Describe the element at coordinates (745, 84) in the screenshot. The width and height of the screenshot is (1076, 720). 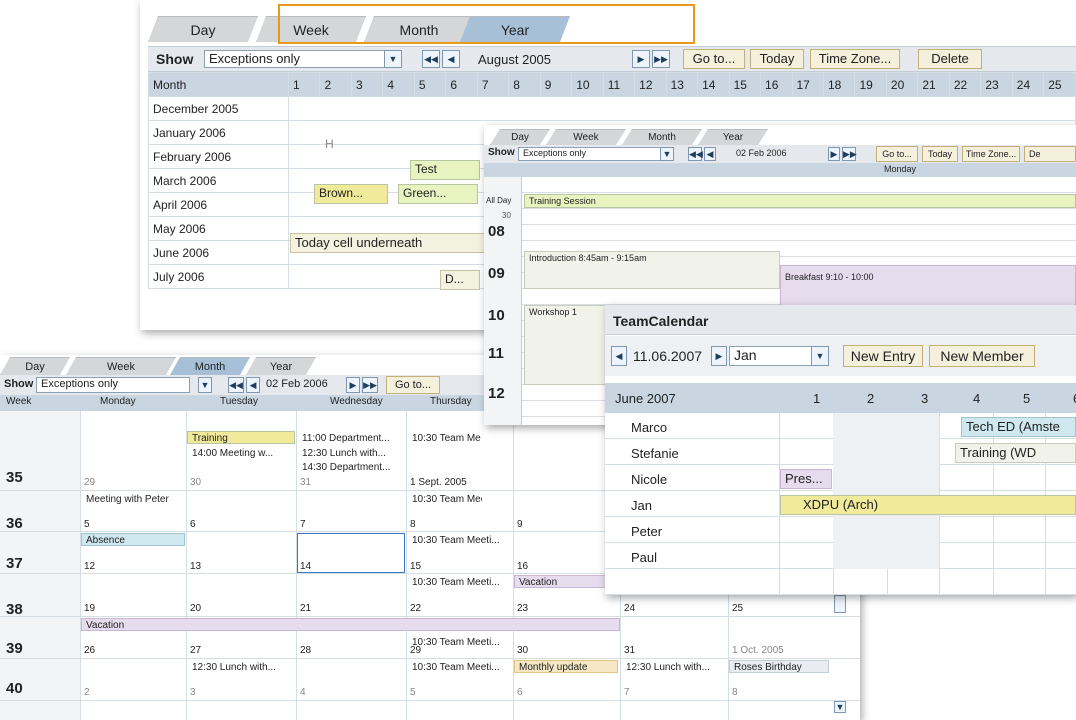
I see `day-header: 15` at that location.